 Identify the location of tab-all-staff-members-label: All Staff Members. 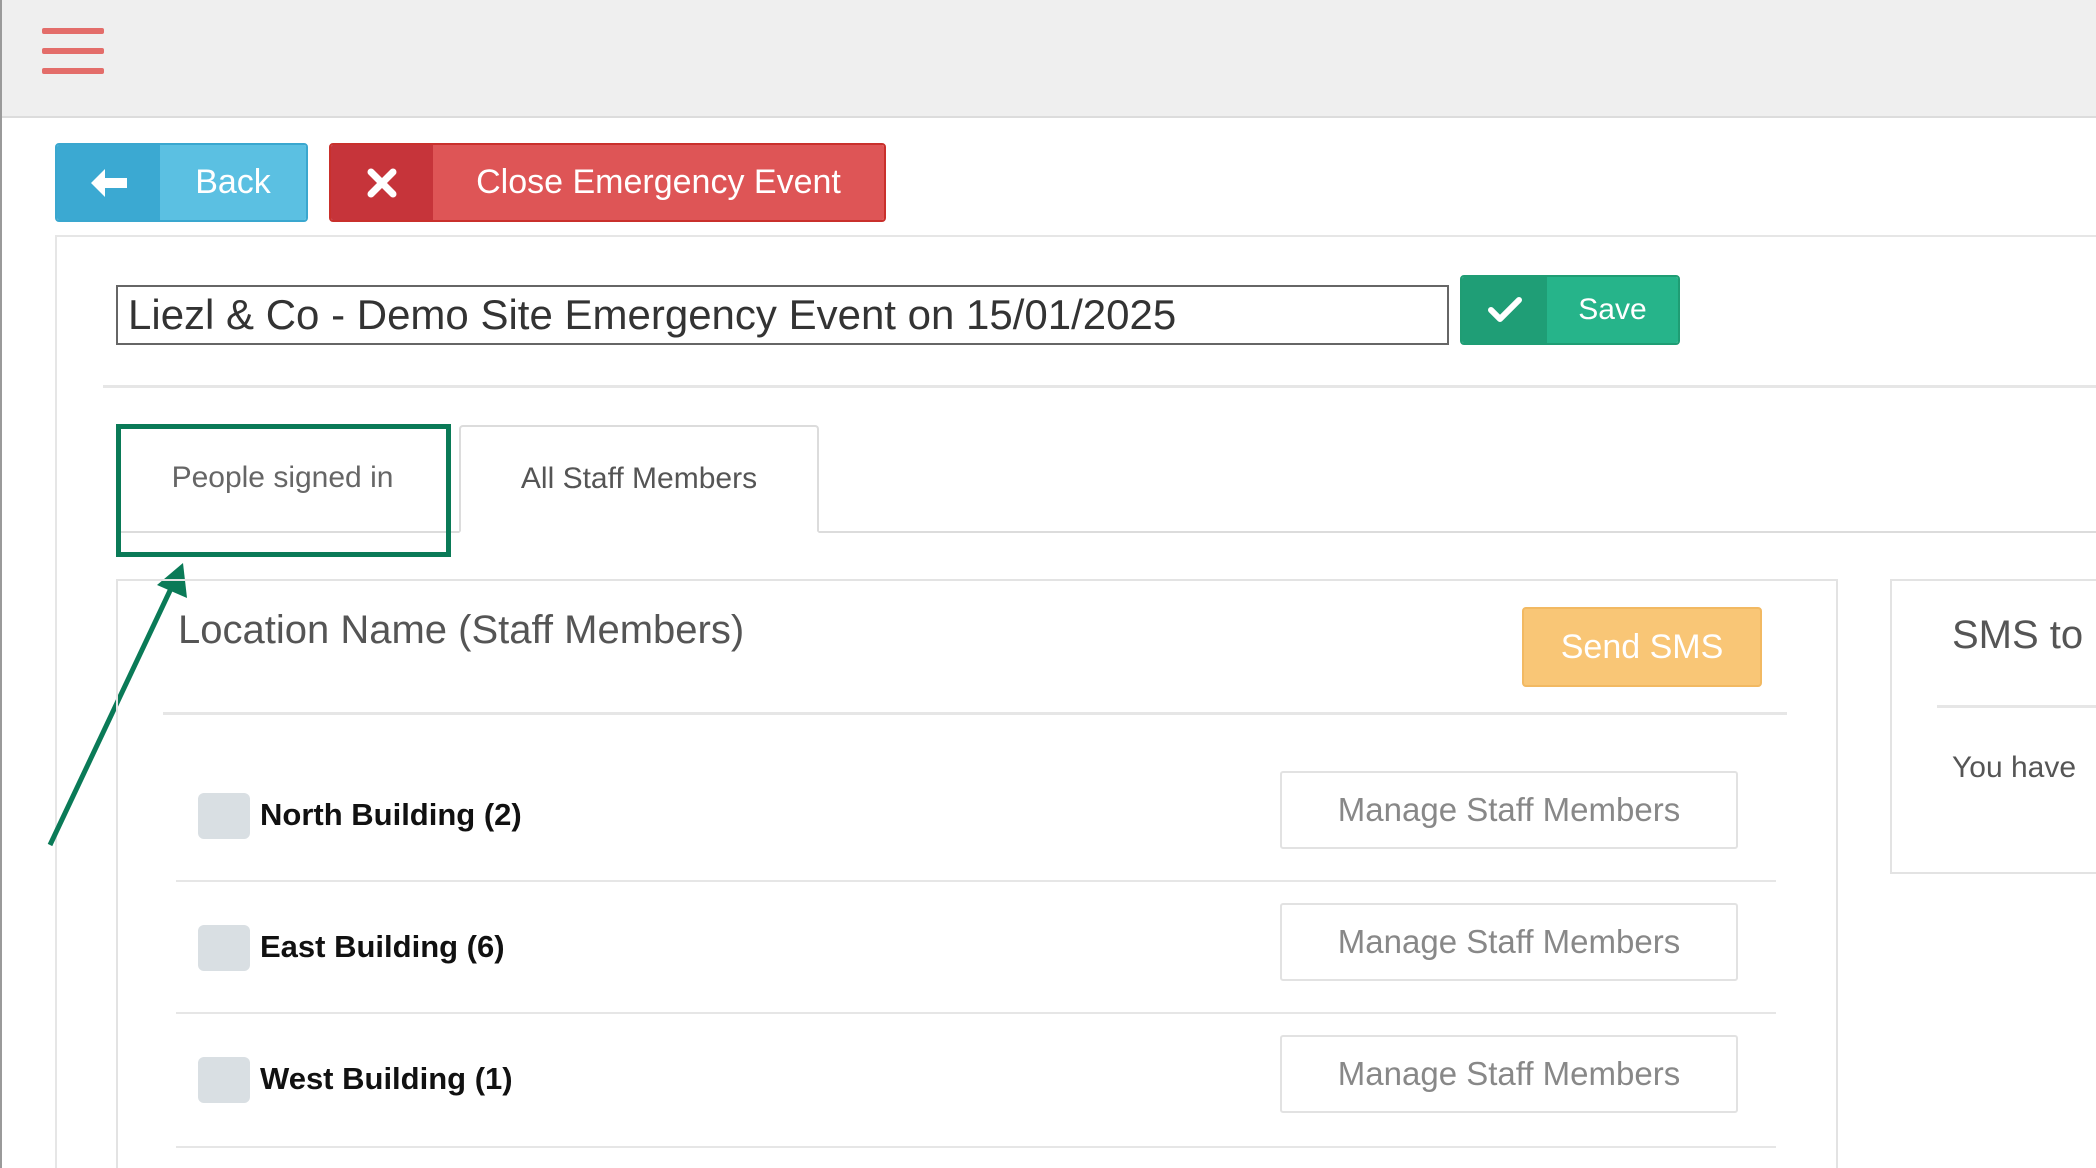
(639, 478).